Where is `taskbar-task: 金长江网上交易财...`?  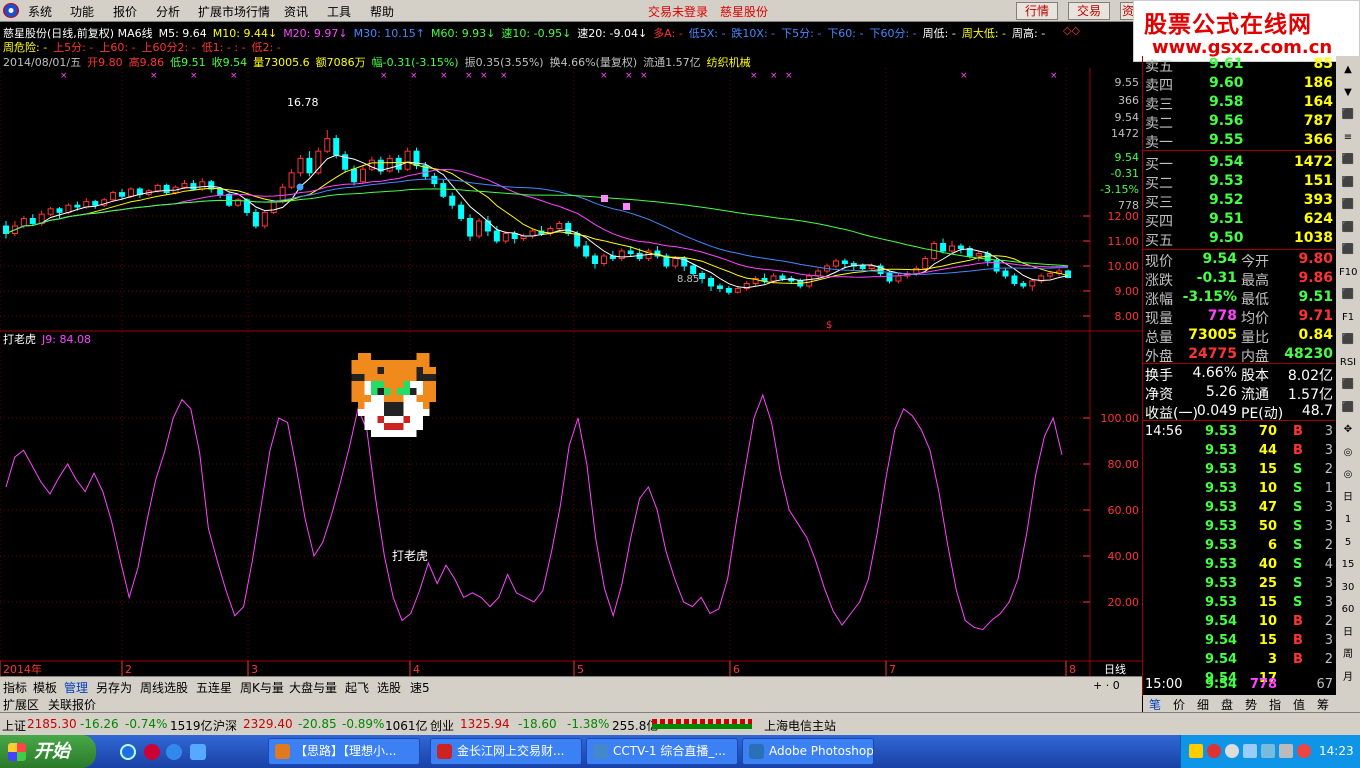
taskbar-task: 金长江网上交易财... is located at coordinates (506, 751).